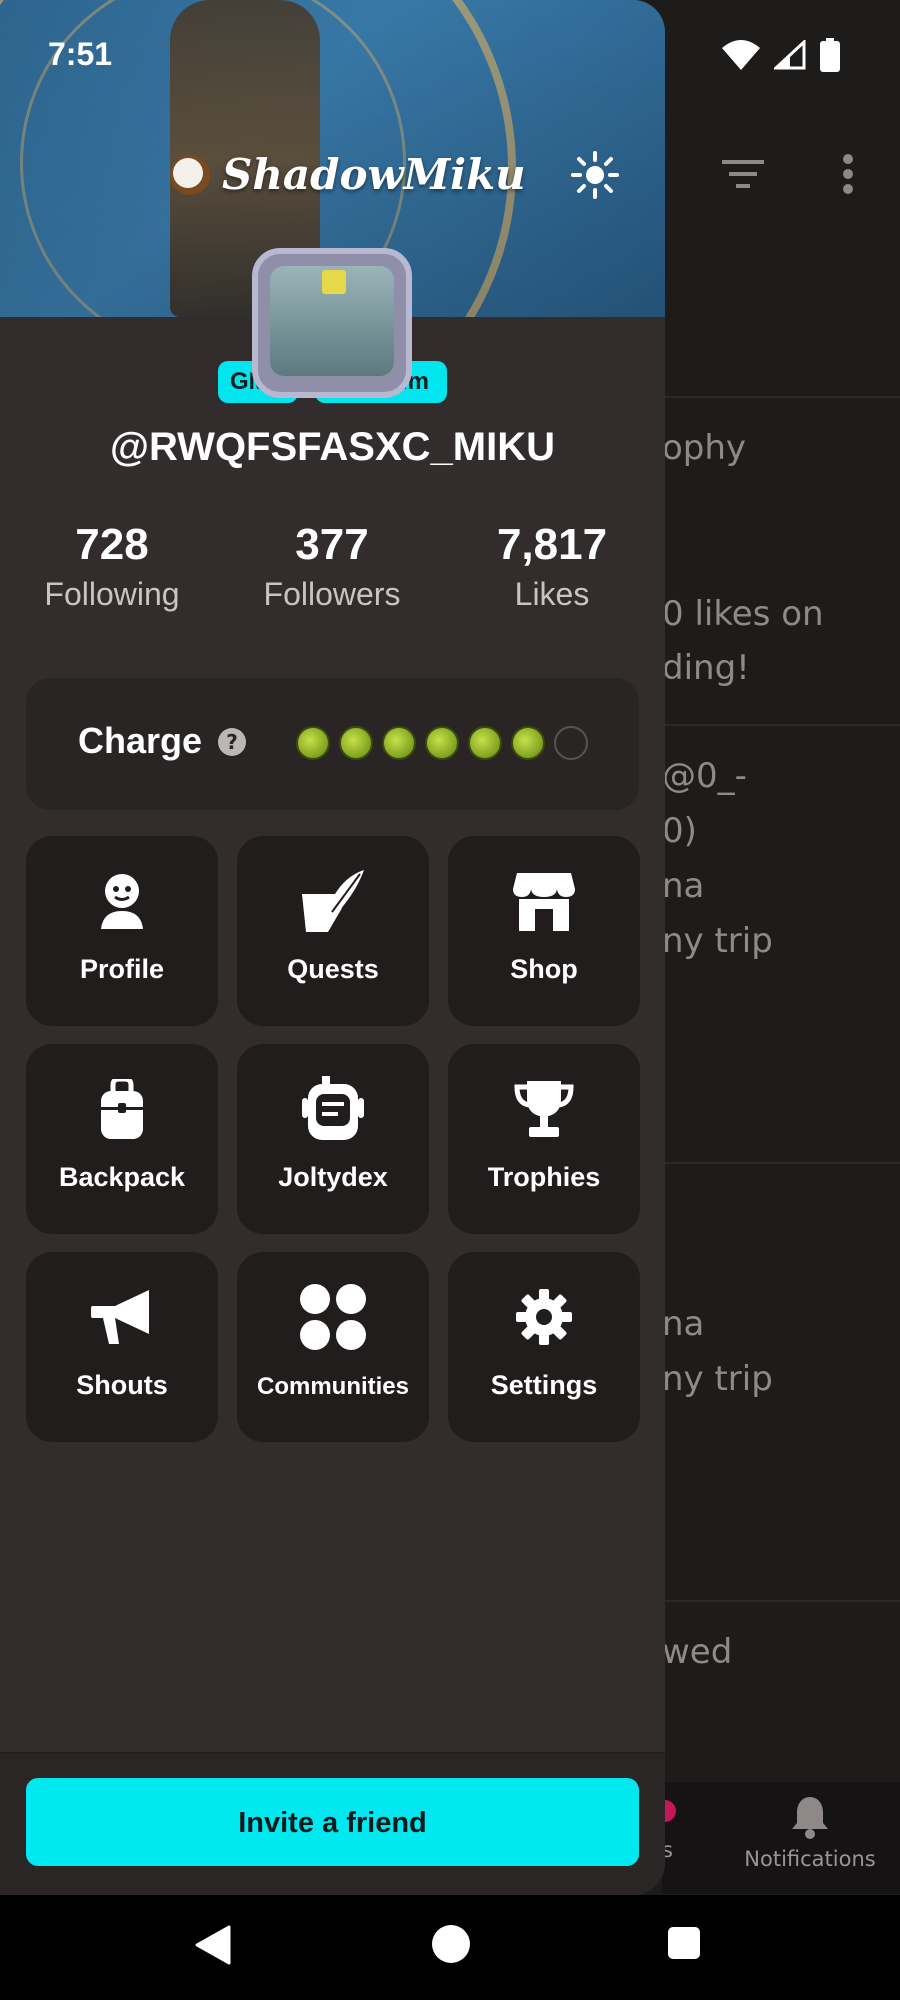  What do you see at coordinates (332, 447) in the screenshot?
I see `username: @RWQFSFASXC_MIKU` at bounding box center [332, 447].